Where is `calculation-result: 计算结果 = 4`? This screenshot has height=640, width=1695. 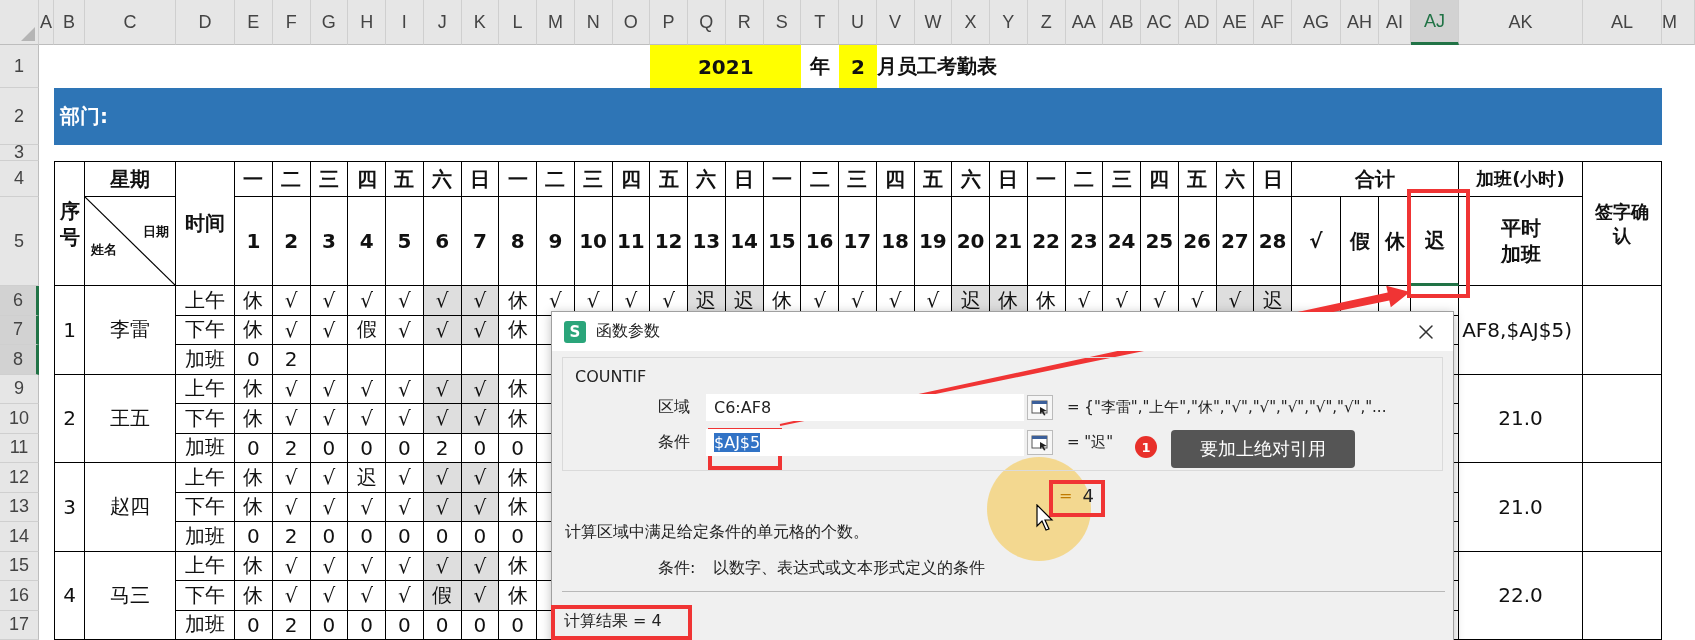
calculation-result: 计算结果 = 4 is located at coordinates (613, 621).